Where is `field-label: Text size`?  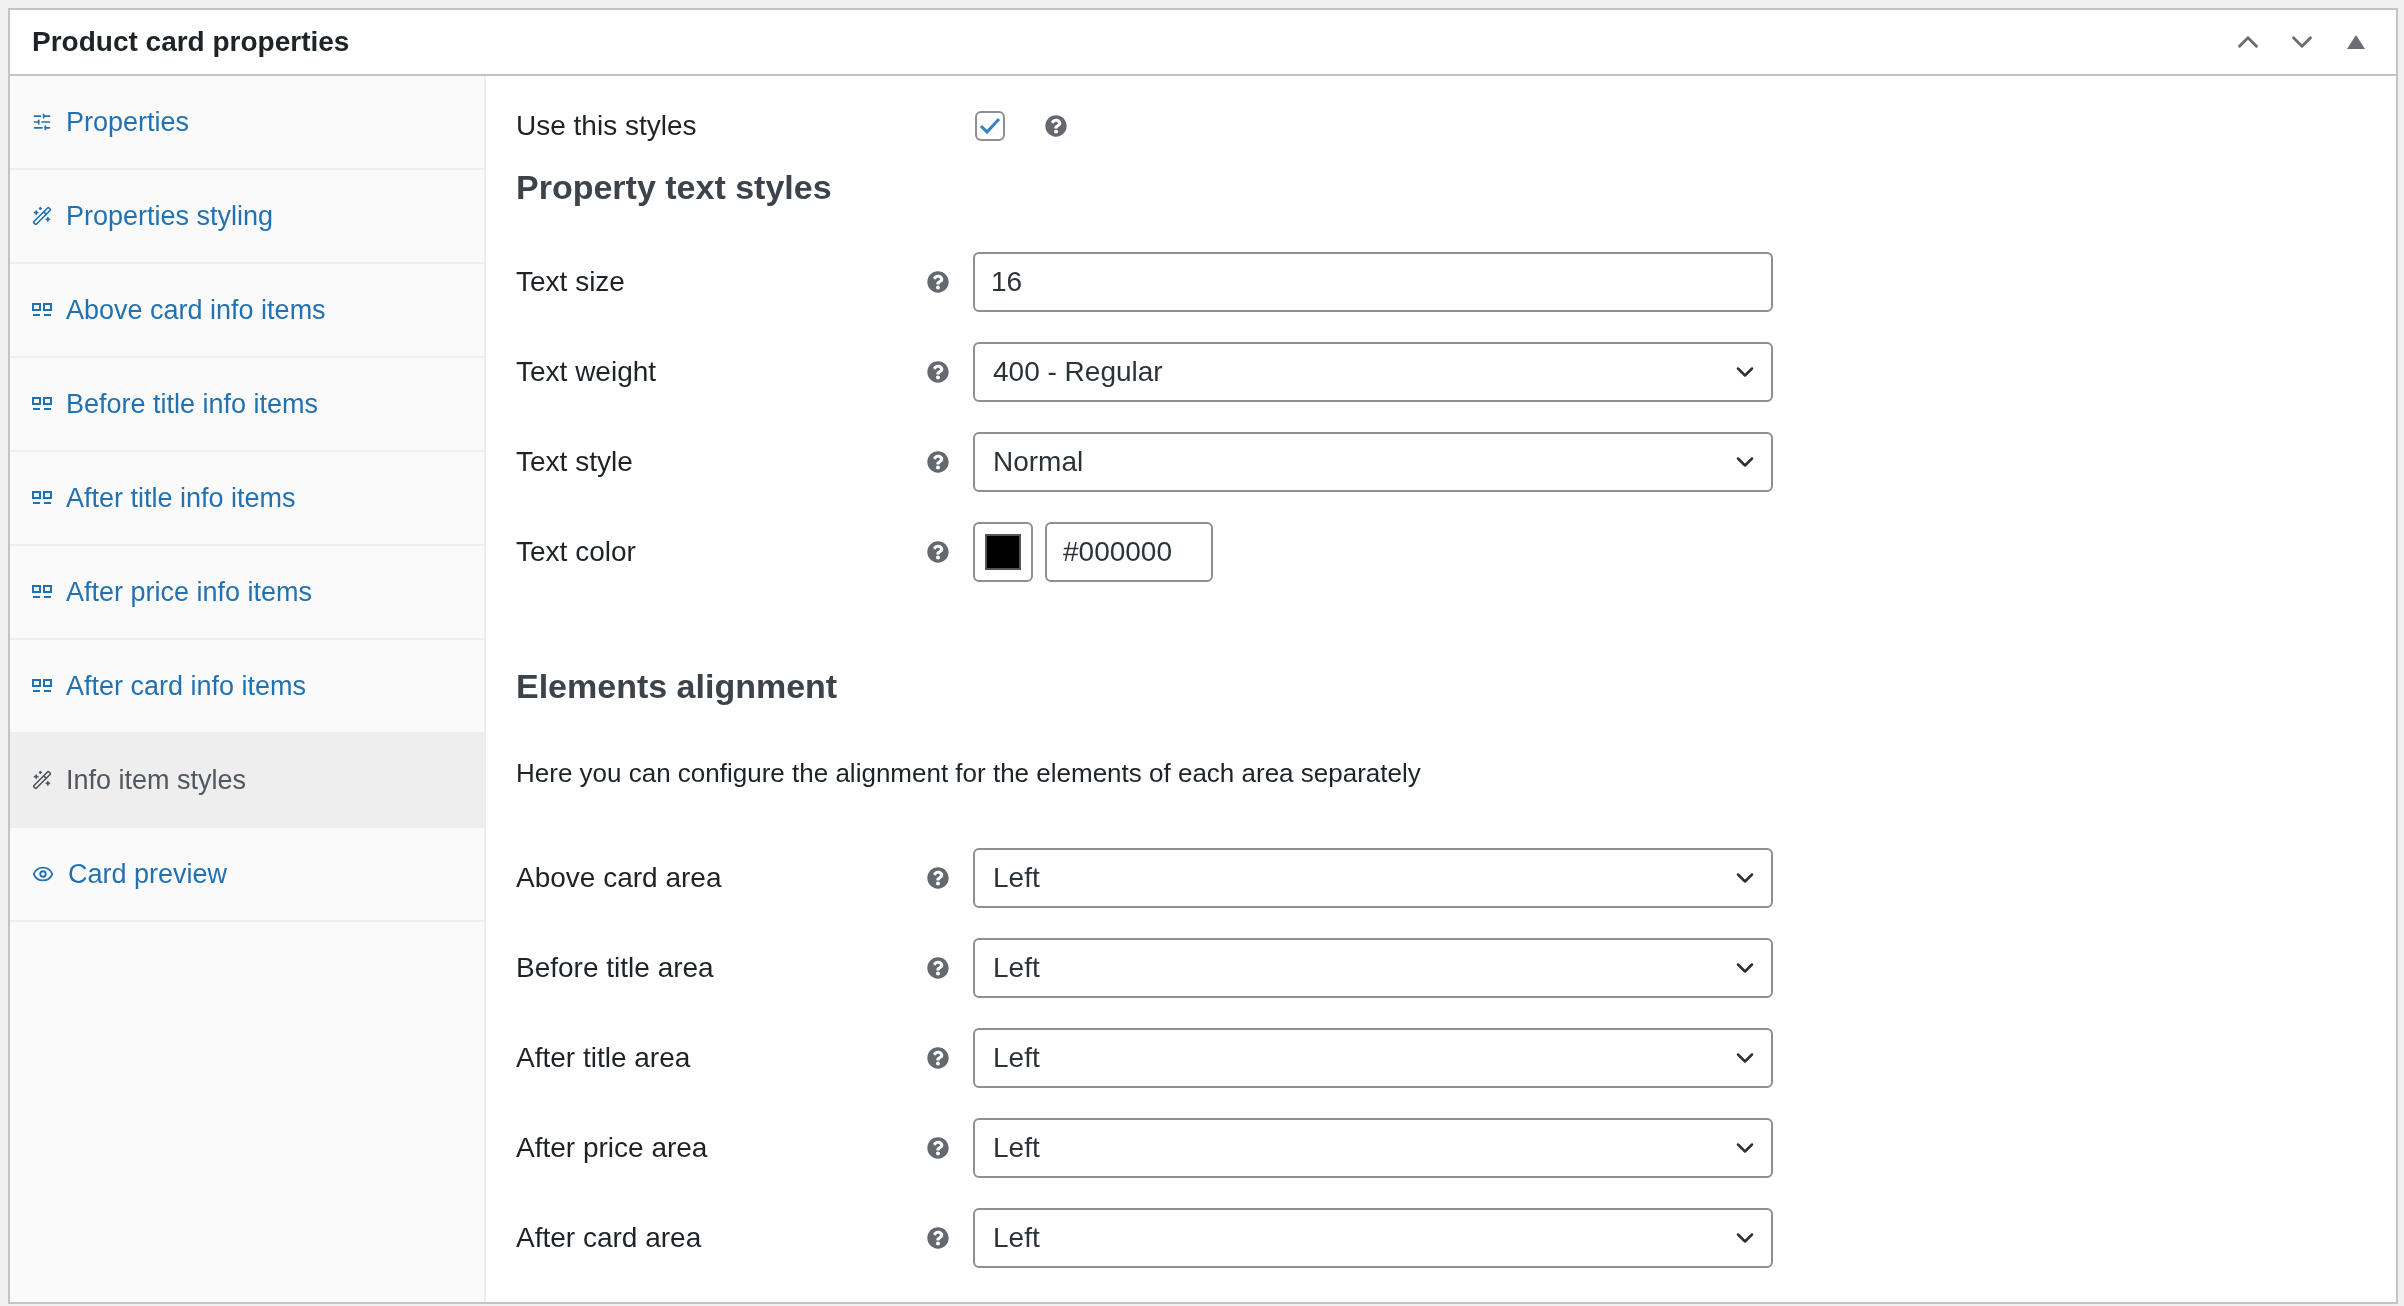
field-label: Text size is located at coordinates (571, 282).